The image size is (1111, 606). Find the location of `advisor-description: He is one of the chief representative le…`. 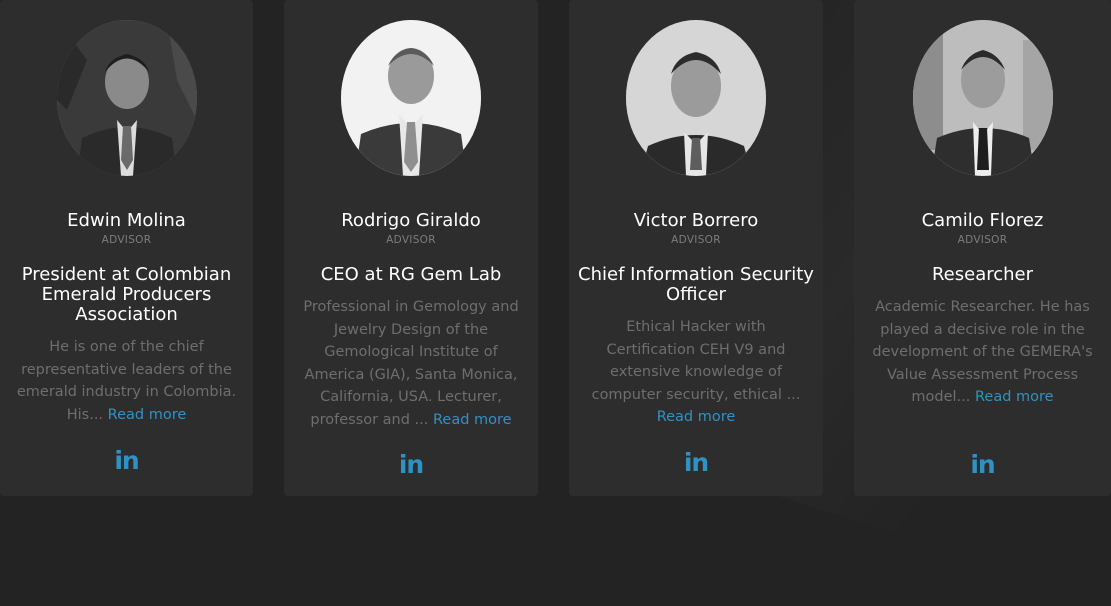

advisor-description: He is one of the chief representative le… is located at coordinates (126, 381).